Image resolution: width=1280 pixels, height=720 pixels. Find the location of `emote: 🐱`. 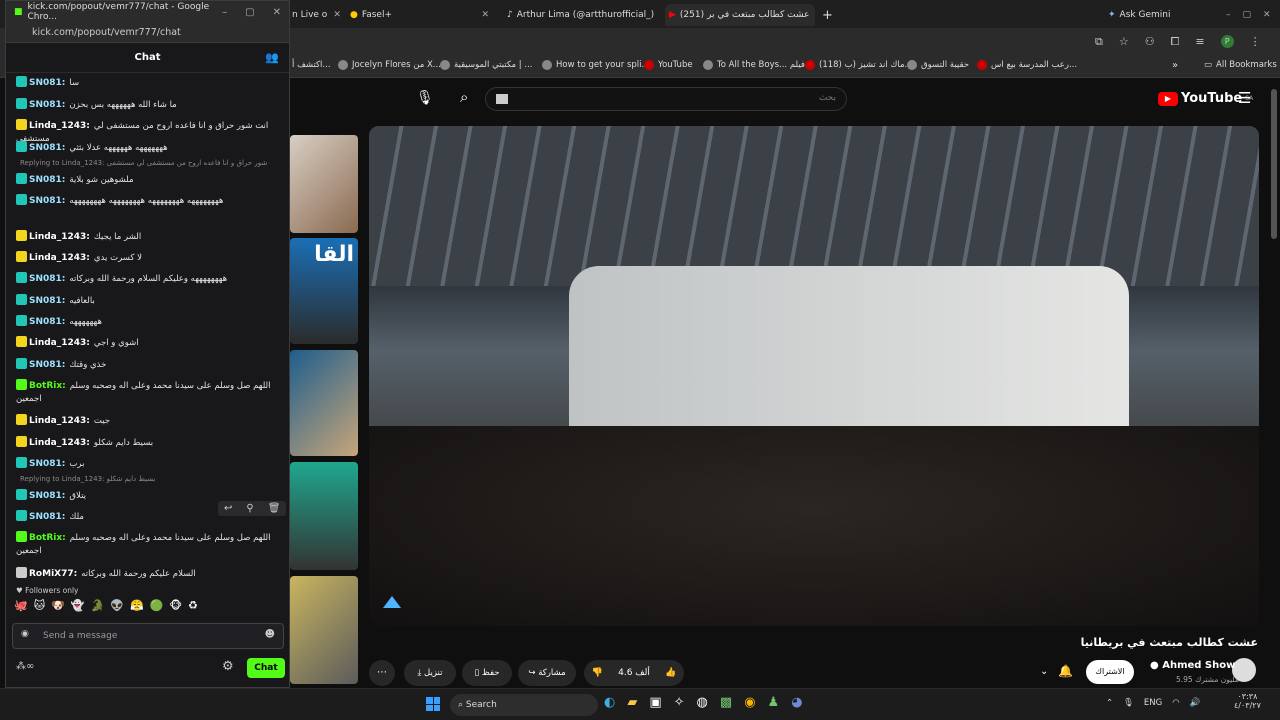

emote: 🐱 is located at coordinates (39, 605).